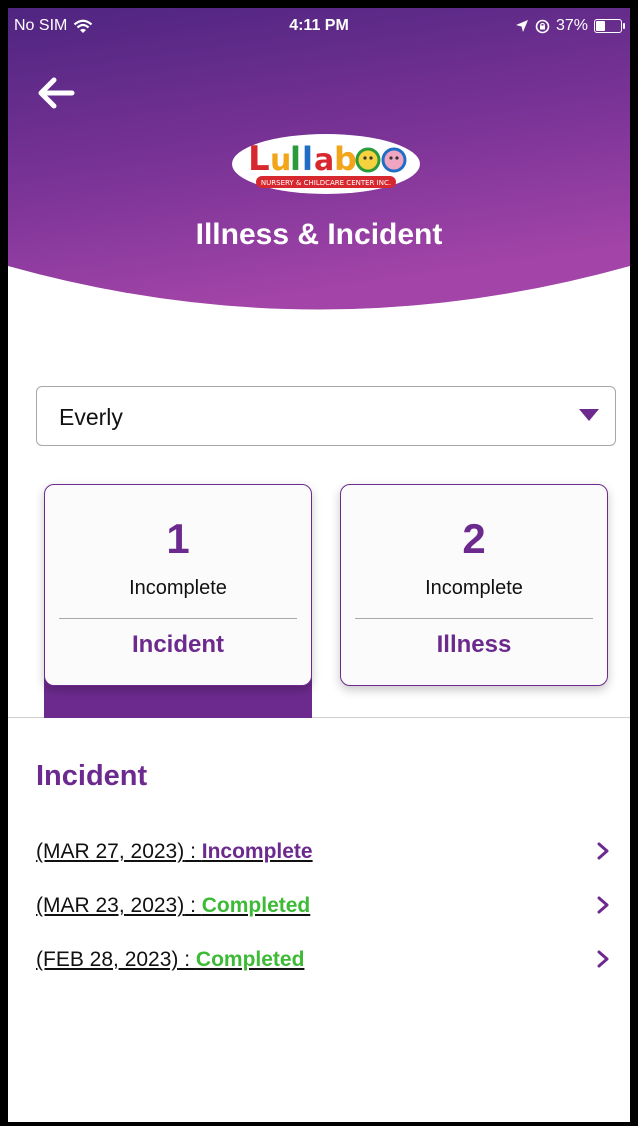 The image size is (638, 1126). Describe the element at coordinates (589, 415) in the screenshot. I see `triangle-down-icon` at that location.